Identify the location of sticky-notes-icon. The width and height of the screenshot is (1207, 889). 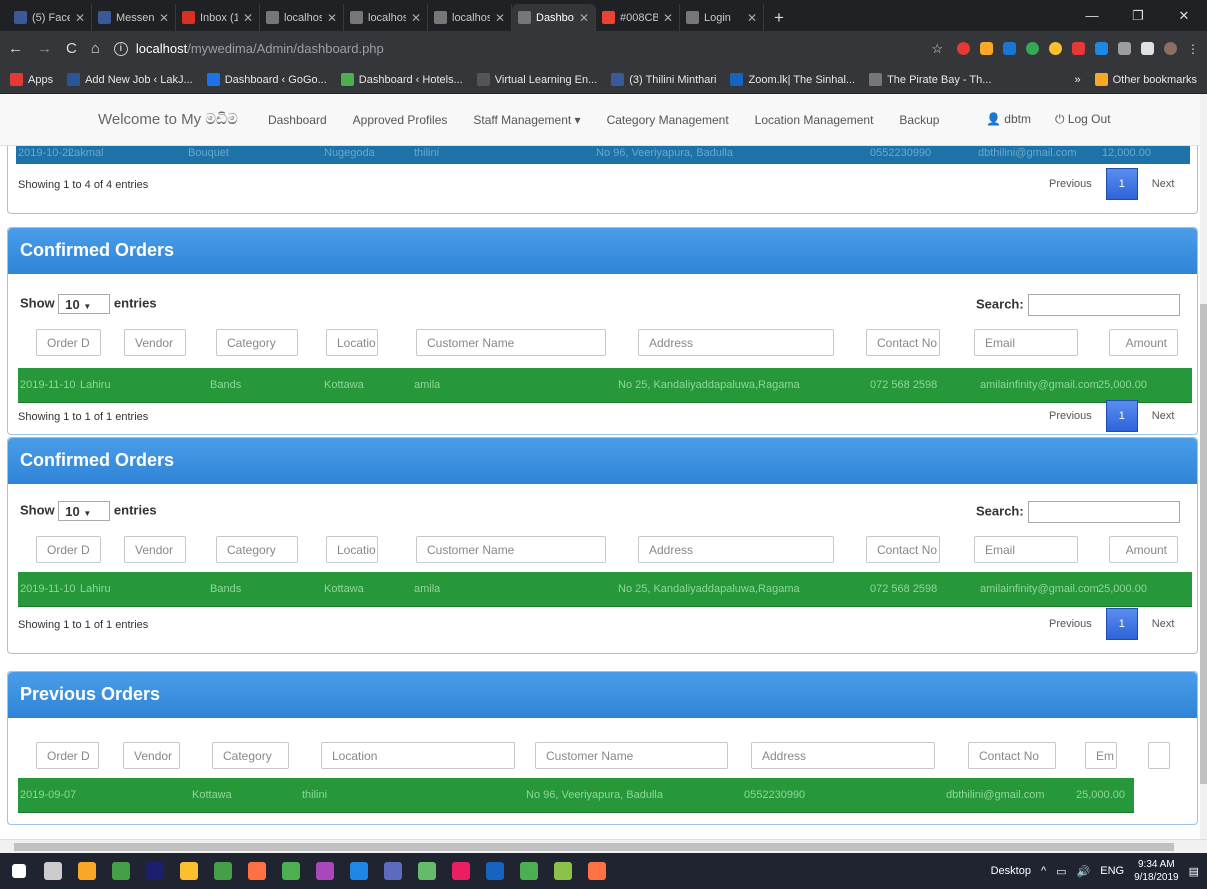
(189, 871).